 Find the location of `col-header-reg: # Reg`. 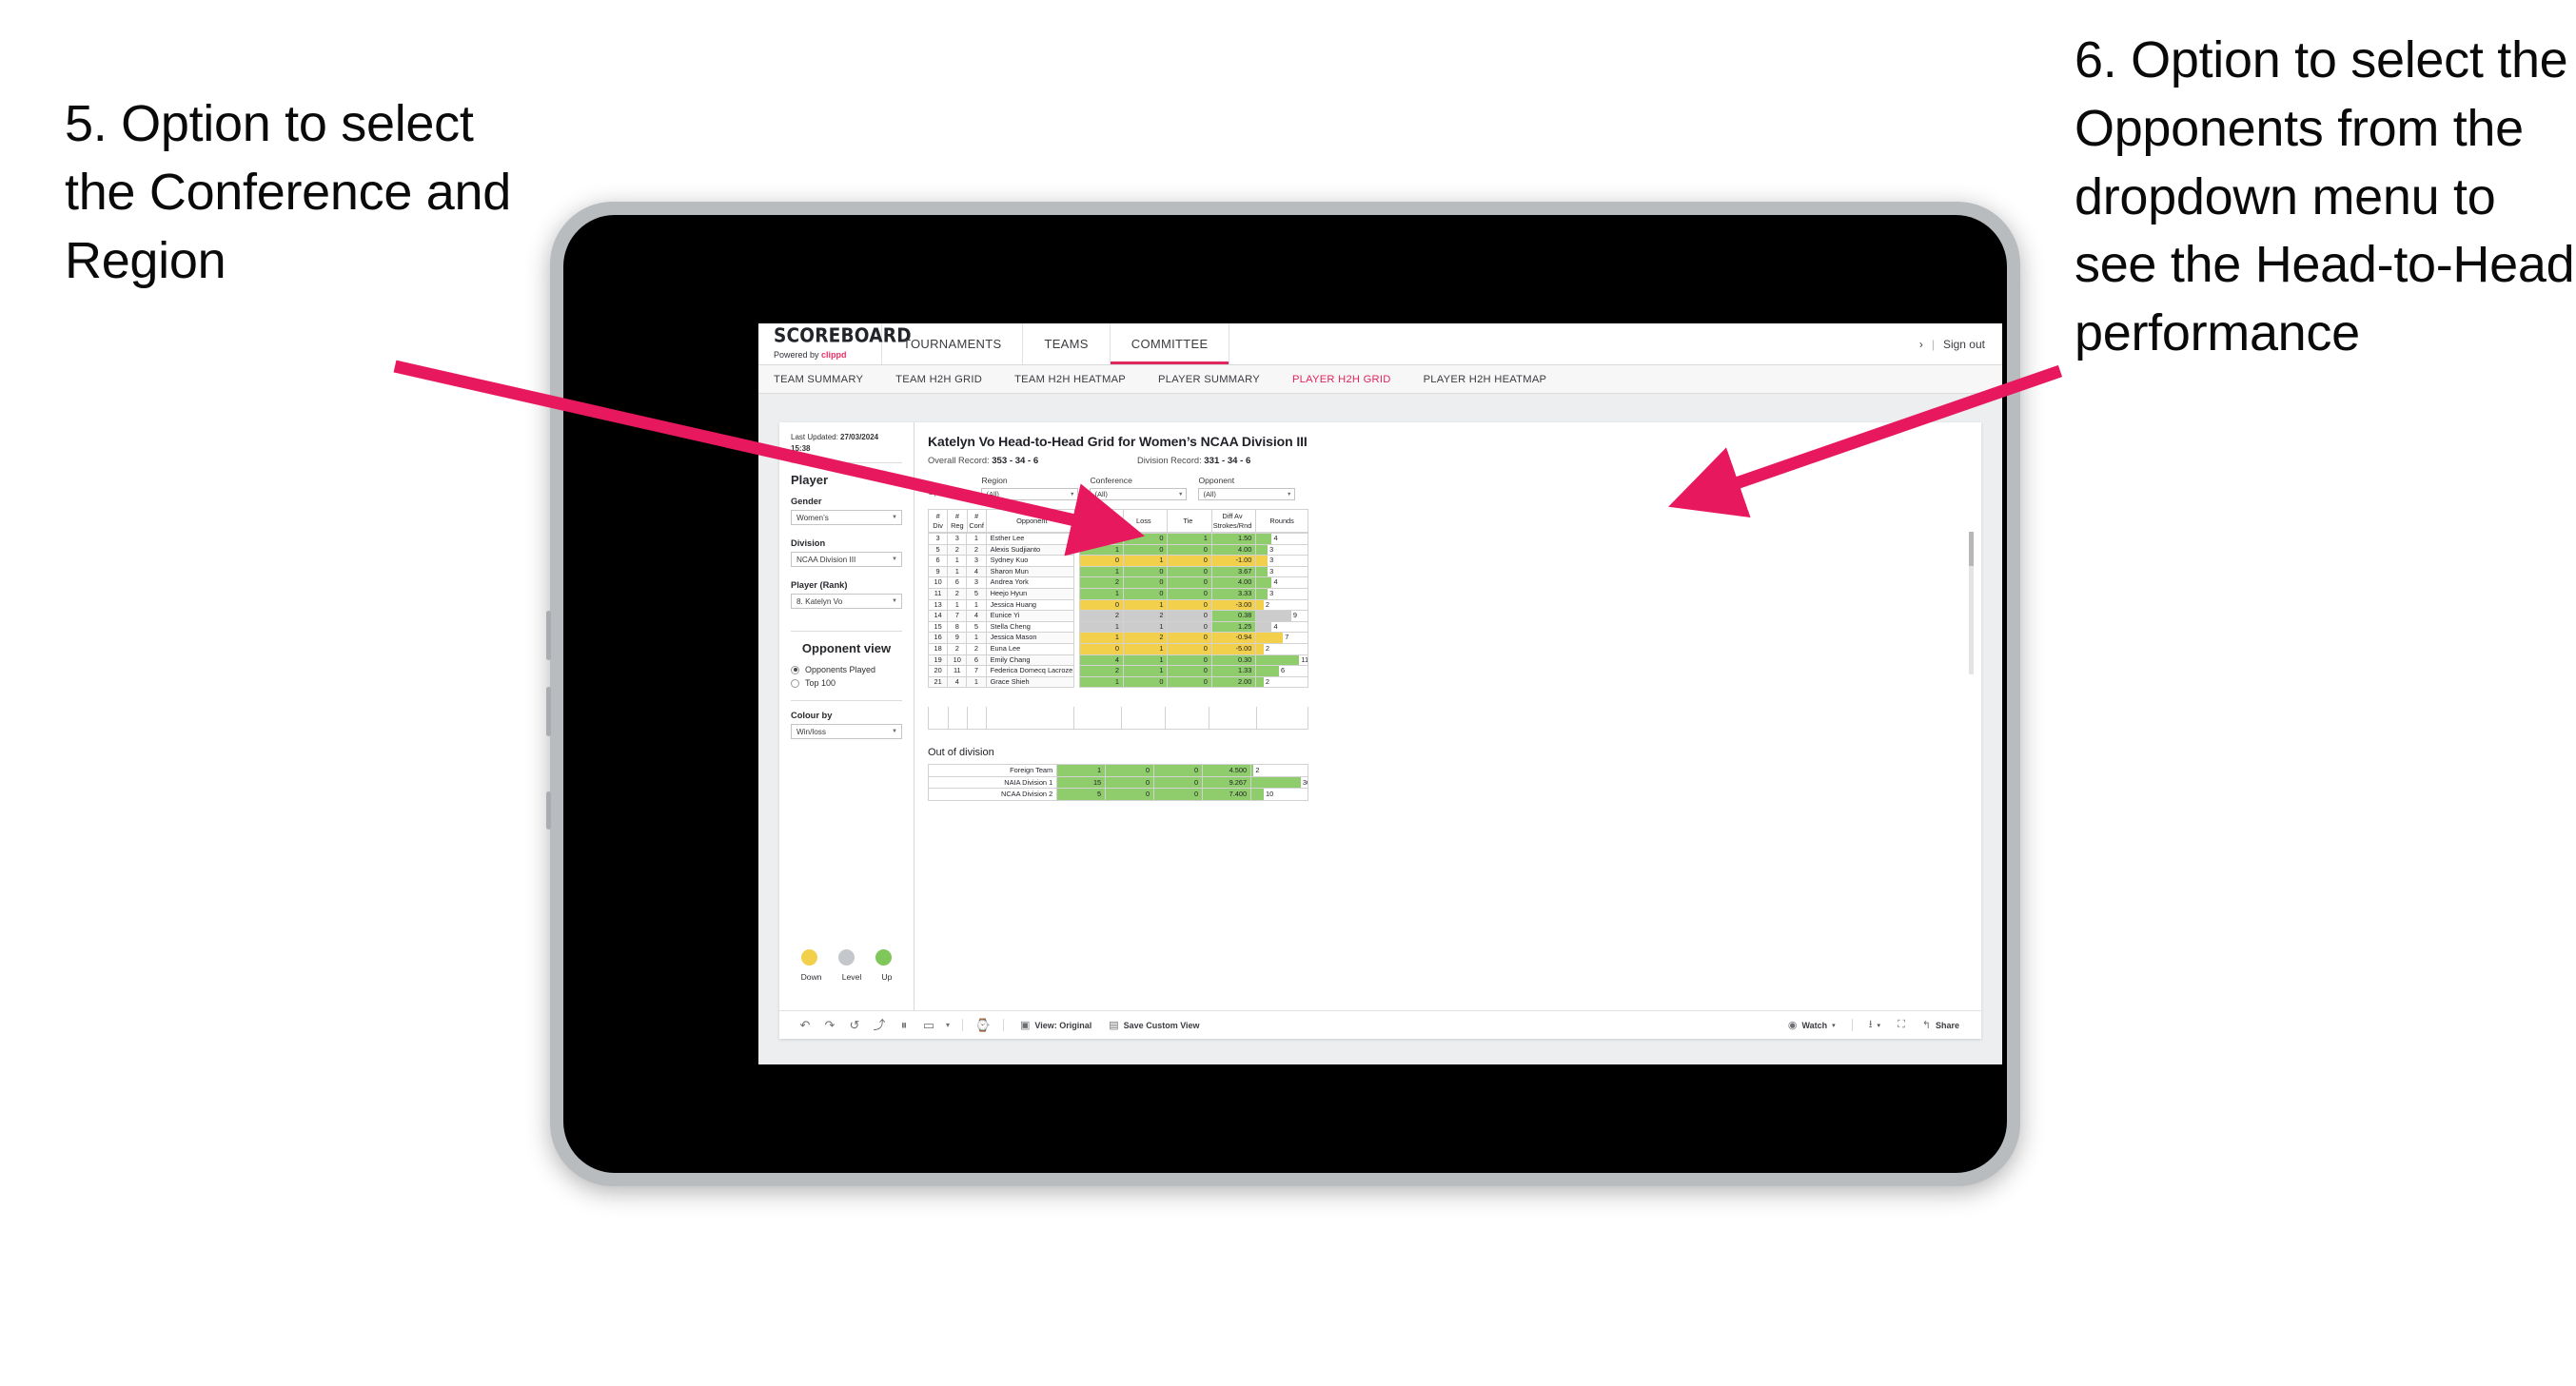

col-header-reg: # Reg is located at coordinates (957, 521).